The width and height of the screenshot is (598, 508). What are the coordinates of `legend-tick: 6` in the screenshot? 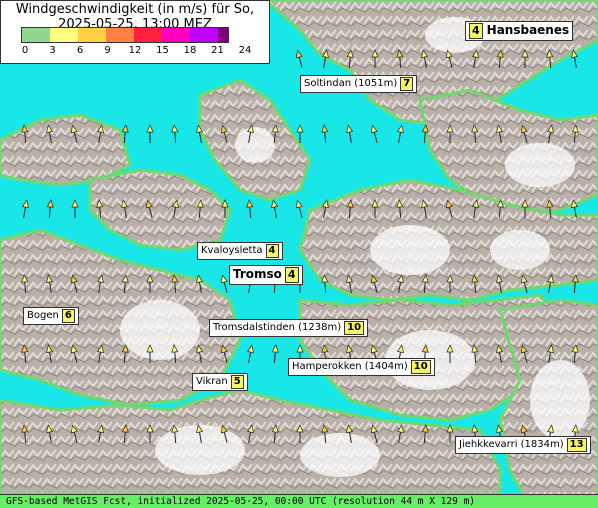 It's located at (80, 50).